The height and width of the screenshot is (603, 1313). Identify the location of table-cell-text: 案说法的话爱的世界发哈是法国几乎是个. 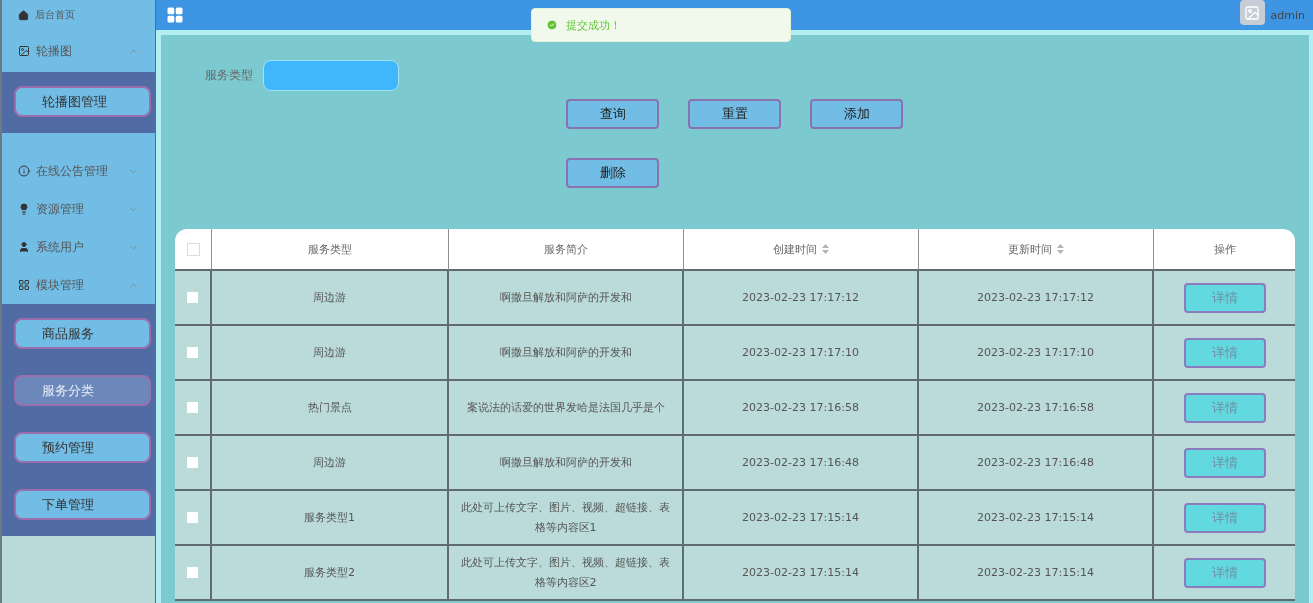
(565, 407).